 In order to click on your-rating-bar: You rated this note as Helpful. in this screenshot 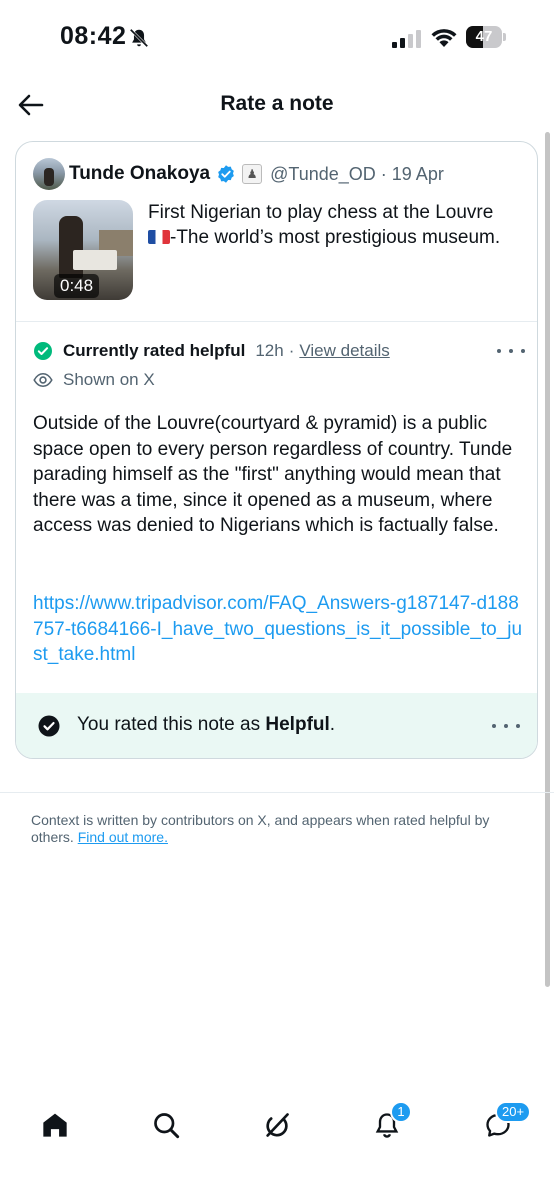, I will do `click(276, 725)`.